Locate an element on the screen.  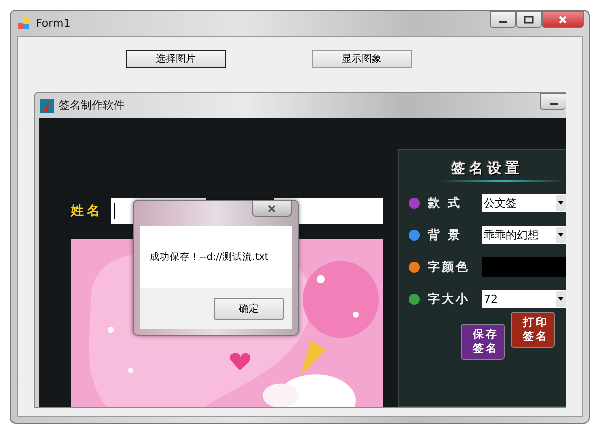
setting-label: 背 景 is located at coordinates (446, 235).